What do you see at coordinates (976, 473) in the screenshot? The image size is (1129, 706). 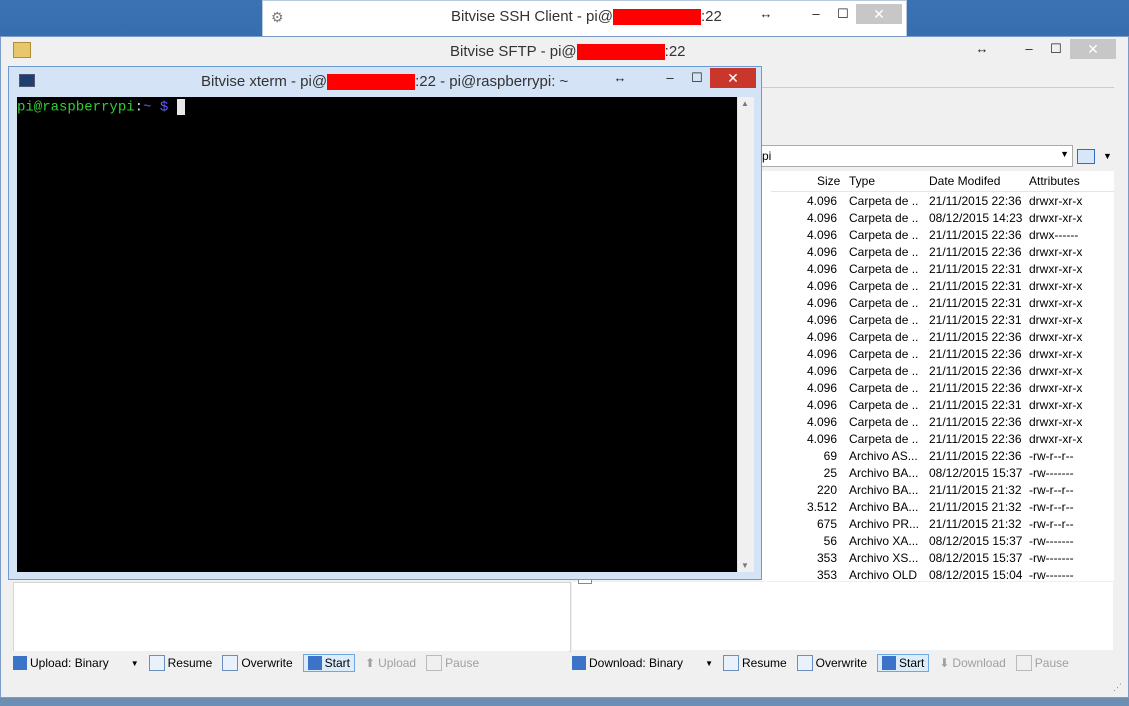 I see `file-date-modified: 08/12/2015 15:37` at bounding box center [976, 473].